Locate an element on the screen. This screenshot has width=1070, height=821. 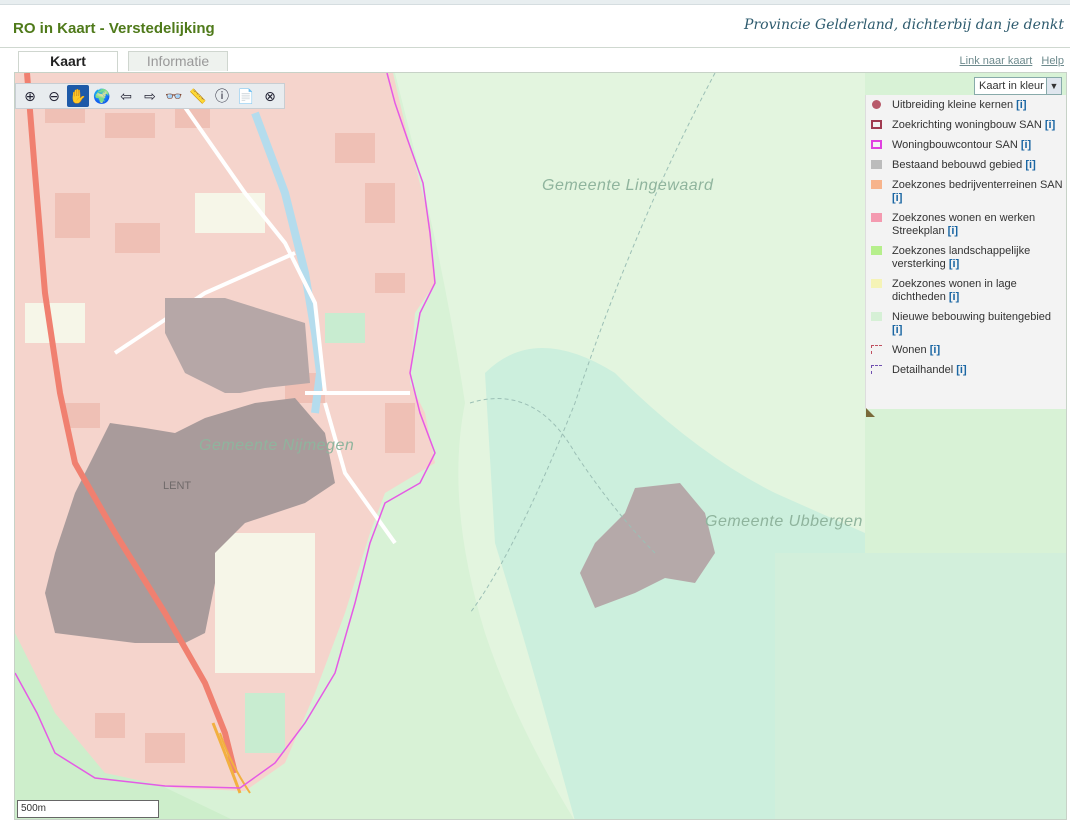
top-links: Link naar kaart Help is located at coordinates (1009, 61).